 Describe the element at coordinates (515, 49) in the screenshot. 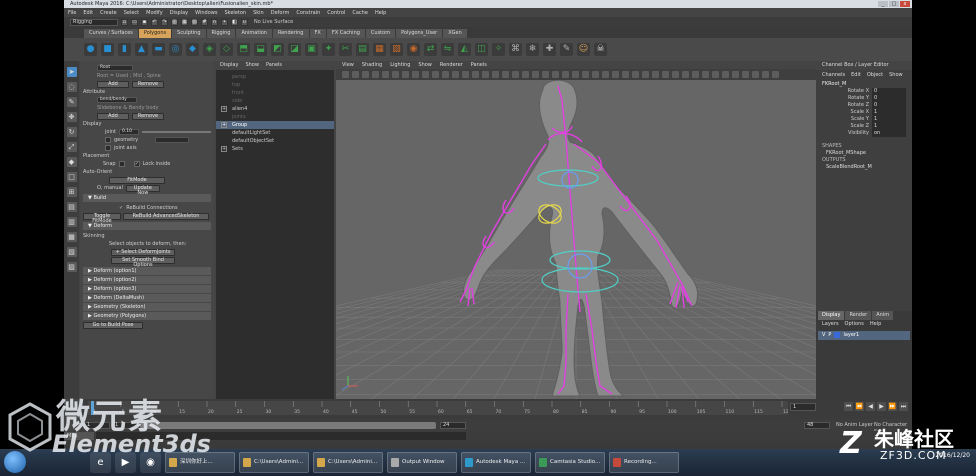

I see `history-icon: ⌘` at that location.